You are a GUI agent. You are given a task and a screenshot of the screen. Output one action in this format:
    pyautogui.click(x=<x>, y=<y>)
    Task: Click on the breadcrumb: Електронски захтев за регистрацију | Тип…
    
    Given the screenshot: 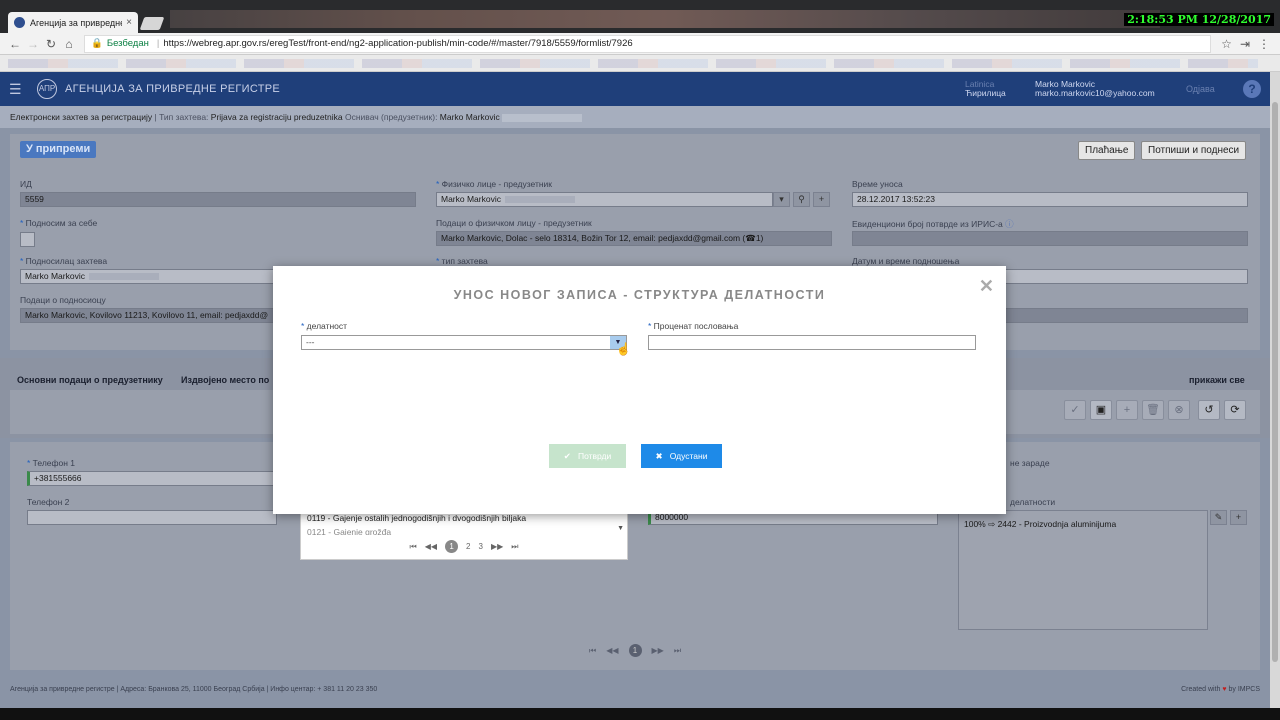 What is the action you would take?
    pyautogui.click(x=635, y=117)
    